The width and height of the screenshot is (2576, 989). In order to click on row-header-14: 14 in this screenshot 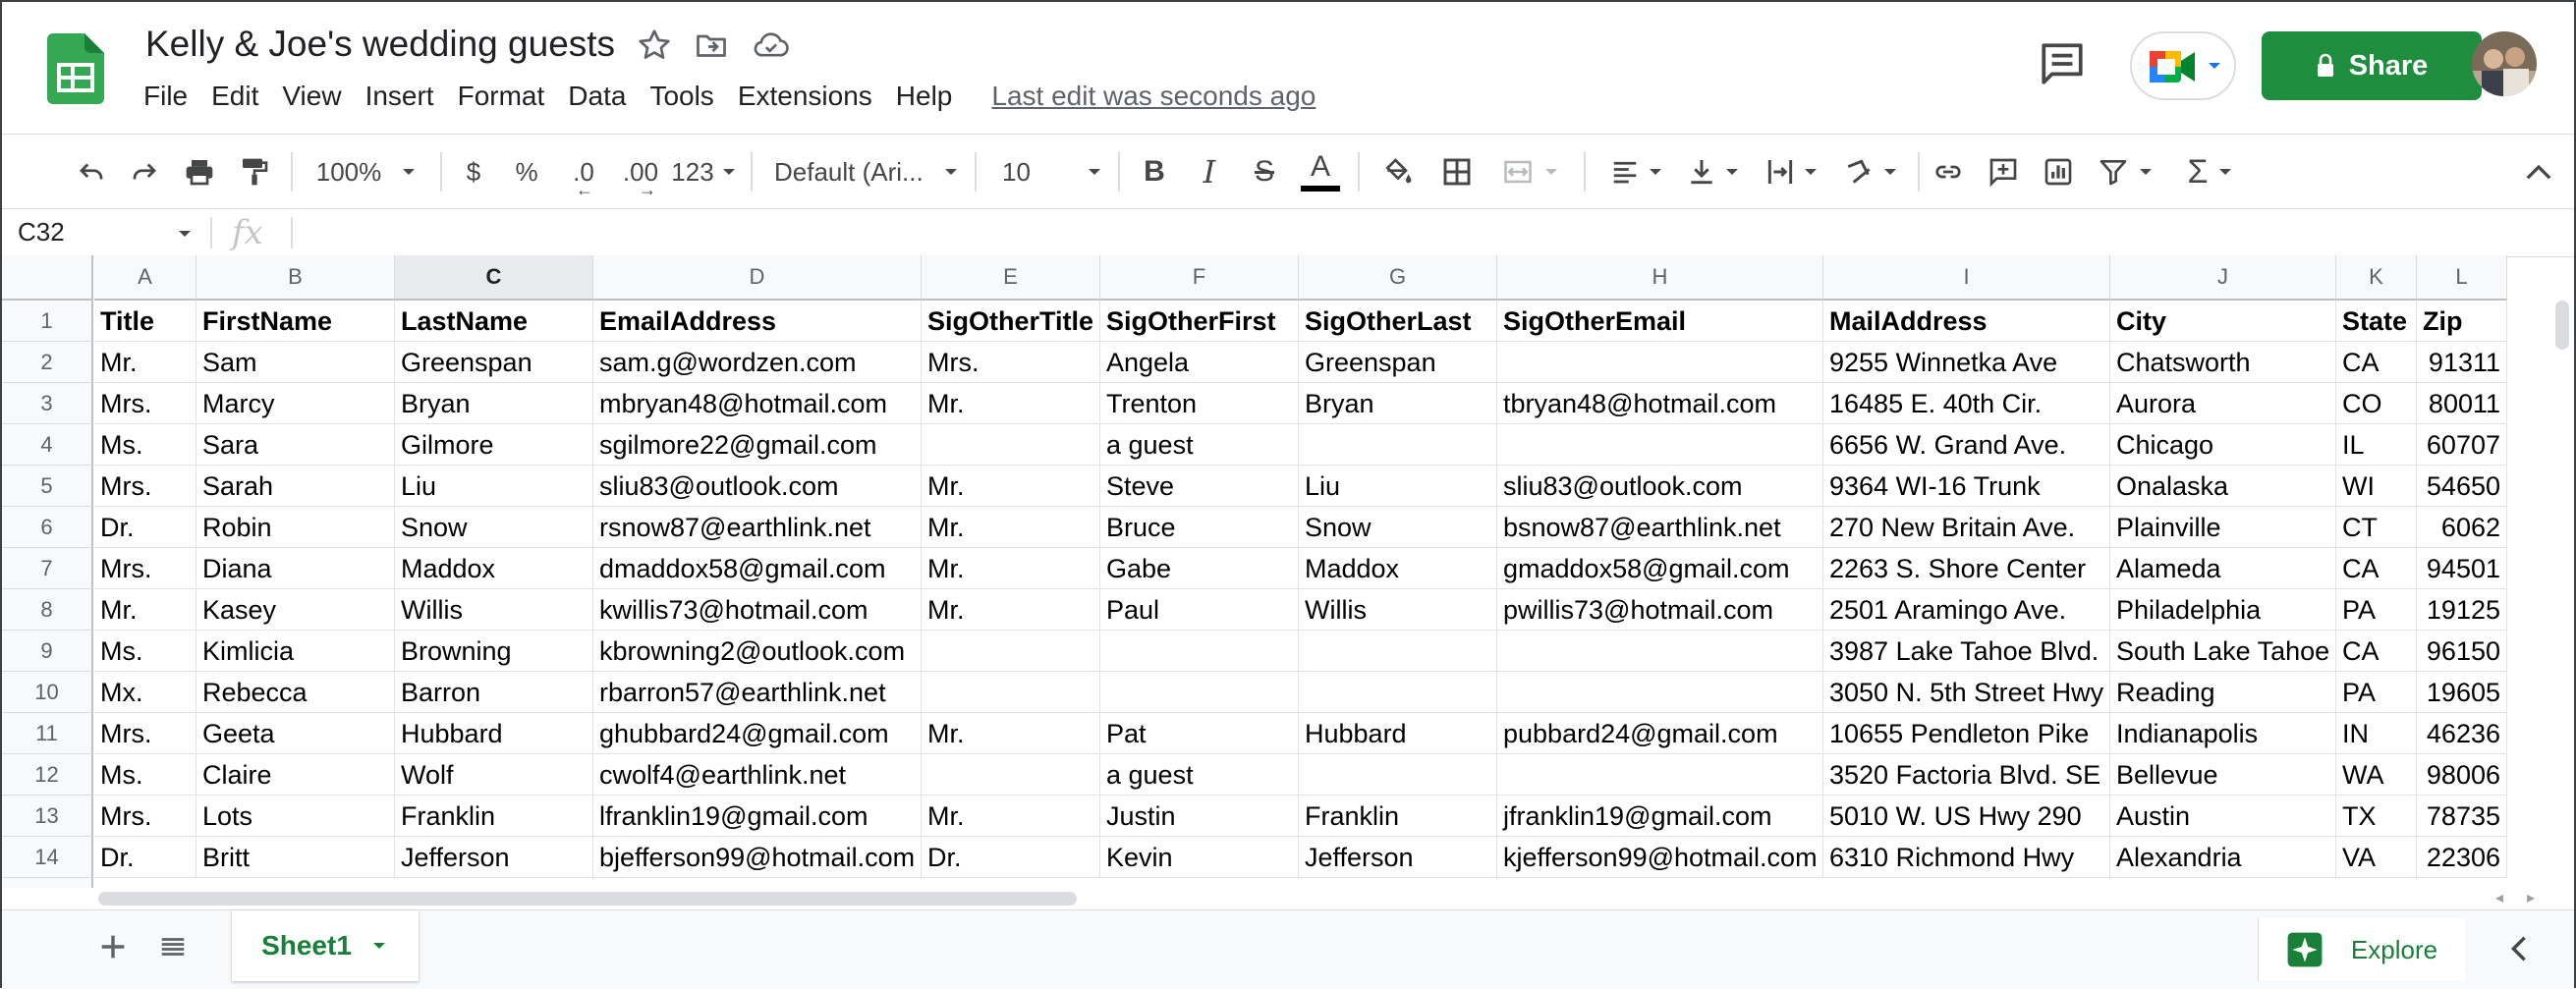, I will do `click(47, 857)`.